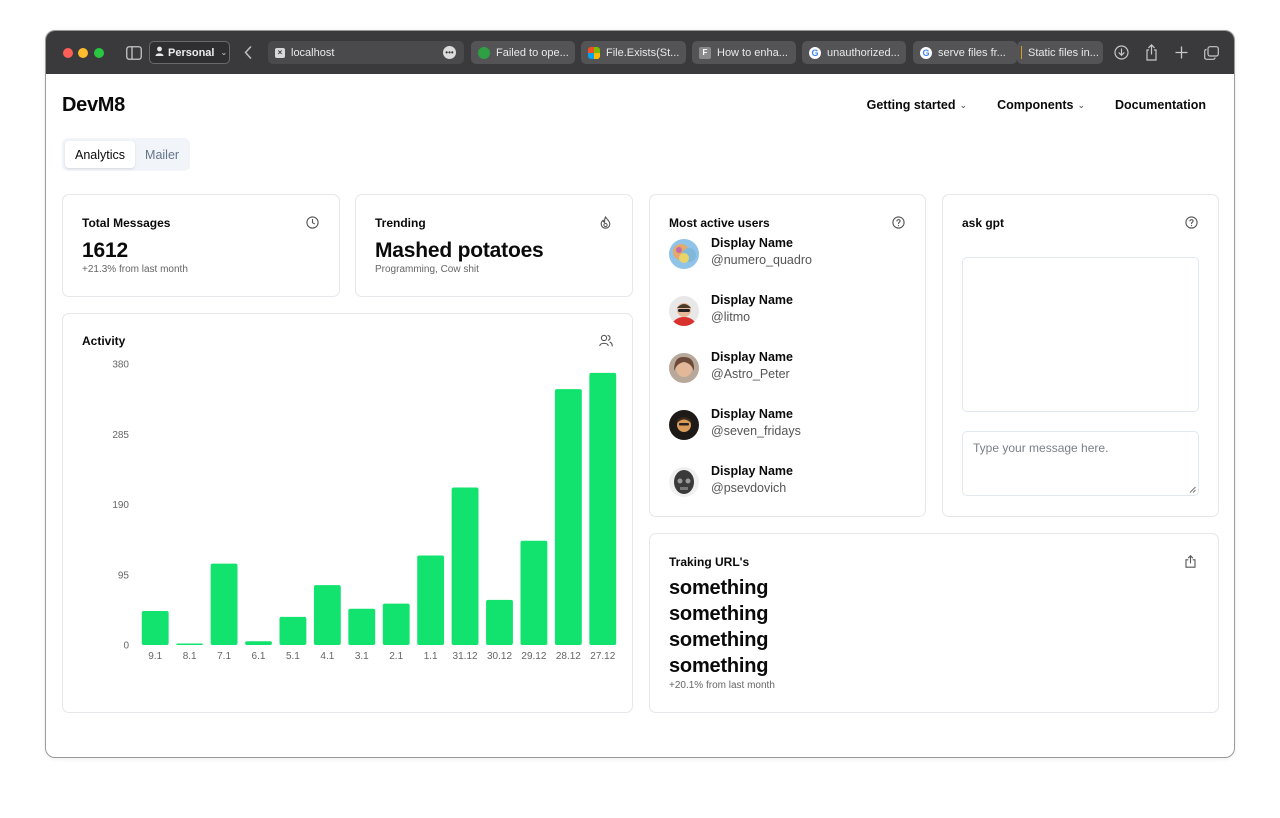  I want to click on google-icon: G, so click(815, 52).